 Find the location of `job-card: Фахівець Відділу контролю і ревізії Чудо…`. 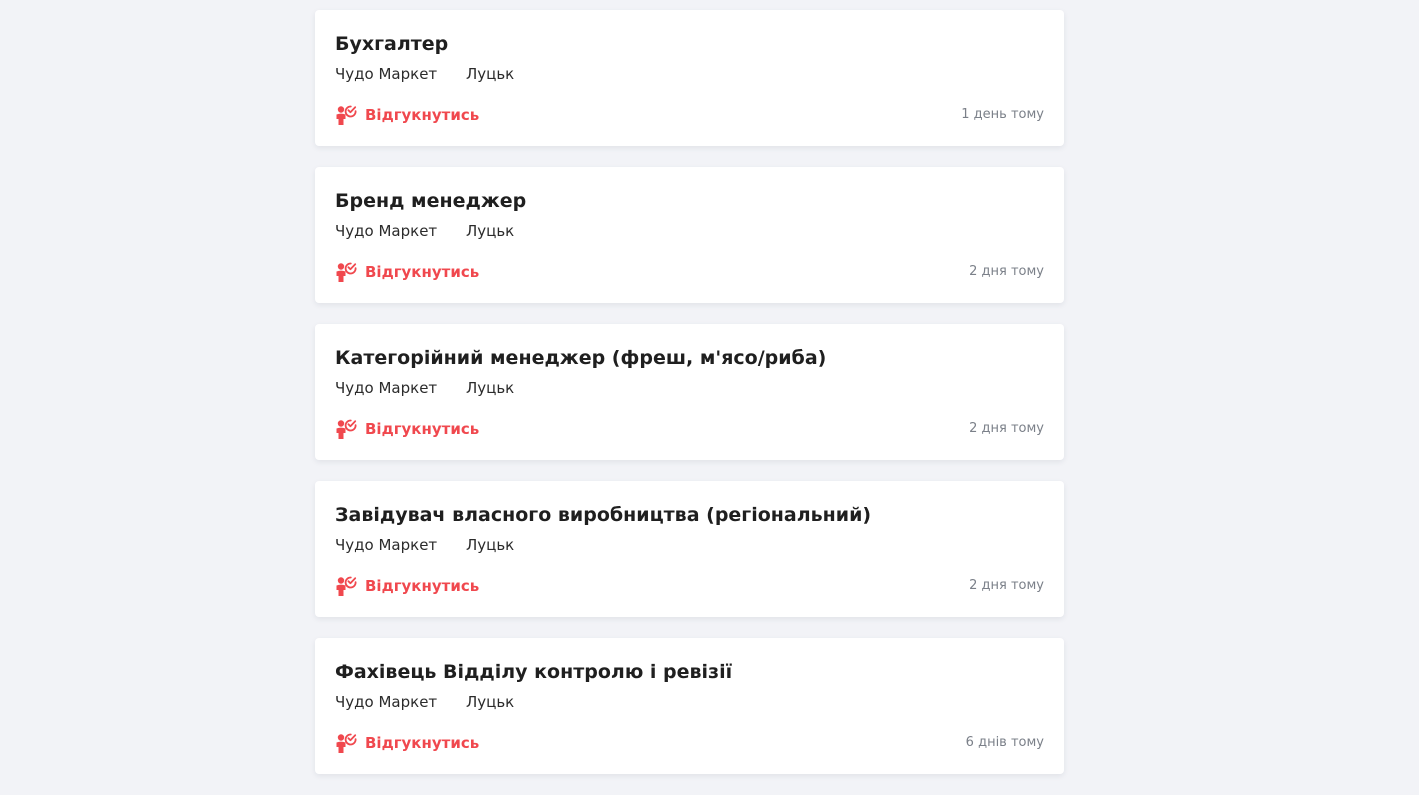

job-card: Фахівець Відділу контролю і ревізії Чудо… is located at coordinates (689, 706).